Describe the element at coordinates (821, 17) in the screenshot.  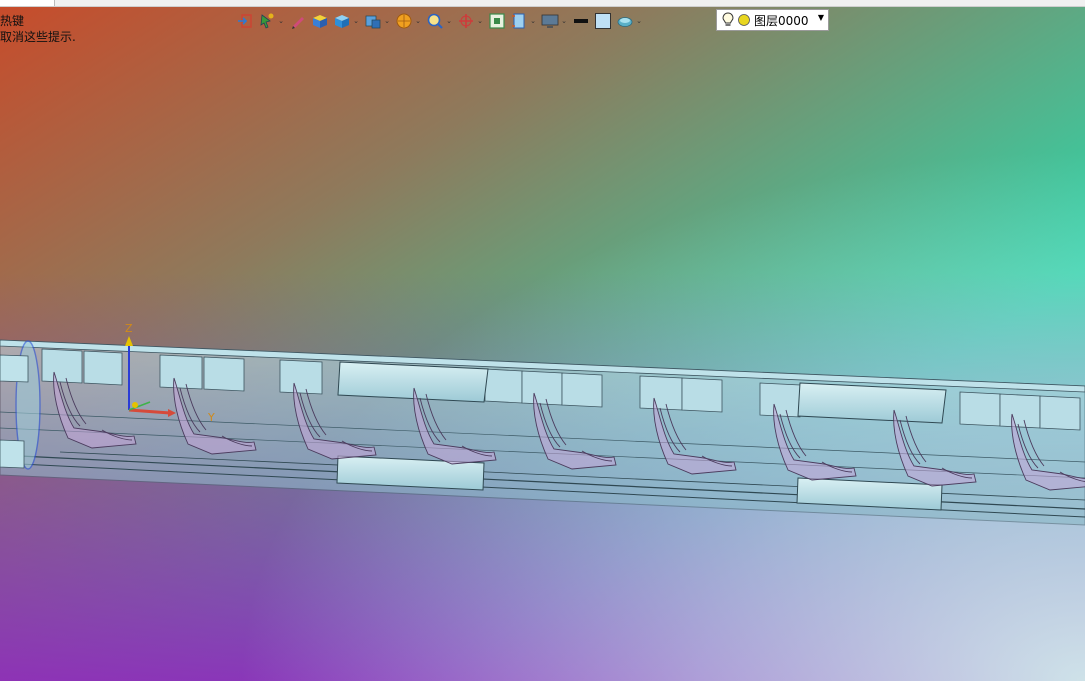
I see `chevron-down-icon: ▼` at that location.